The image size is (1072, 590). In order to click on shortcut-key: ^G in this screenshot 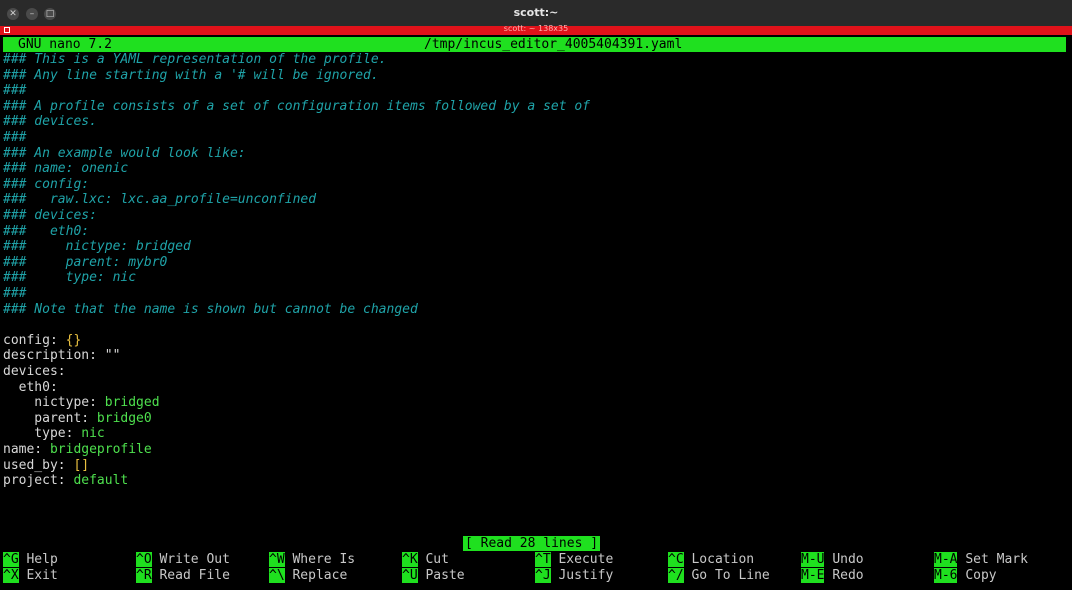, I will do `click(11, 559)`.